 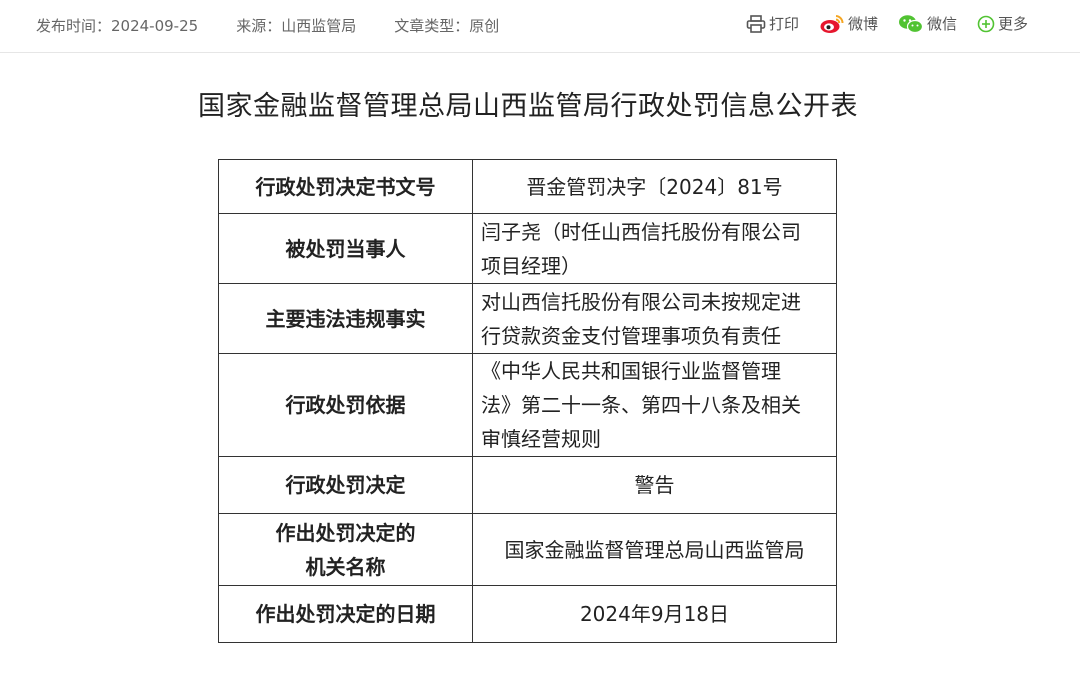 I want to click on article-source: 来源：山西监管局, so click(x=296, y=26).